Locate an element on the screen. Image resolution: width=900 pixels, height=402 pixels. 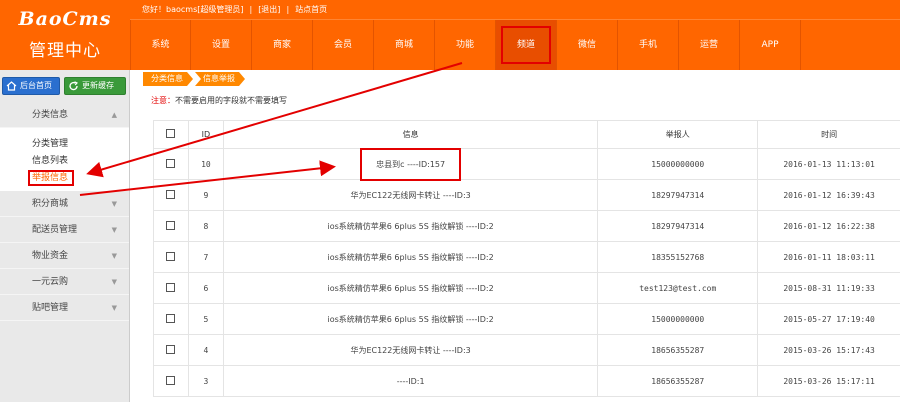
cell-time: 2016-01-12 16:39:43 is located at coordinates (828, 195).